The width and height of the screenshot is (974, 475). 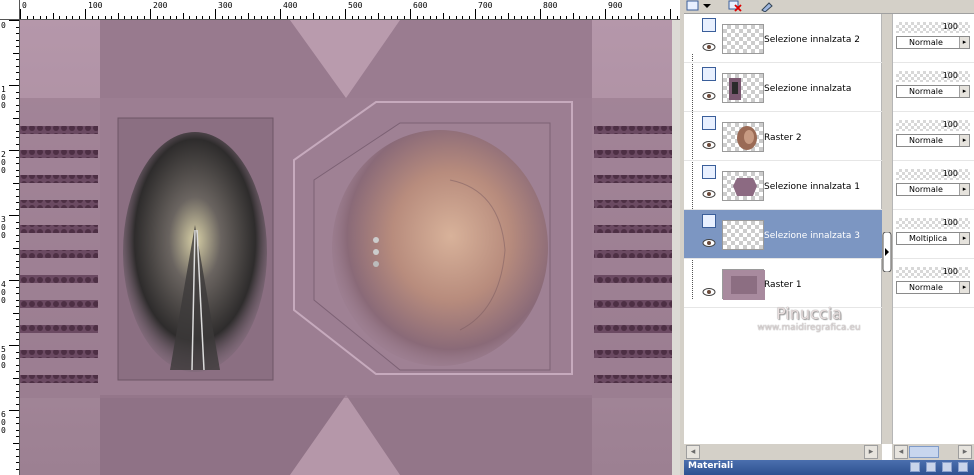 I want to click on ruler-label: 200, so click(x=3, y=162).